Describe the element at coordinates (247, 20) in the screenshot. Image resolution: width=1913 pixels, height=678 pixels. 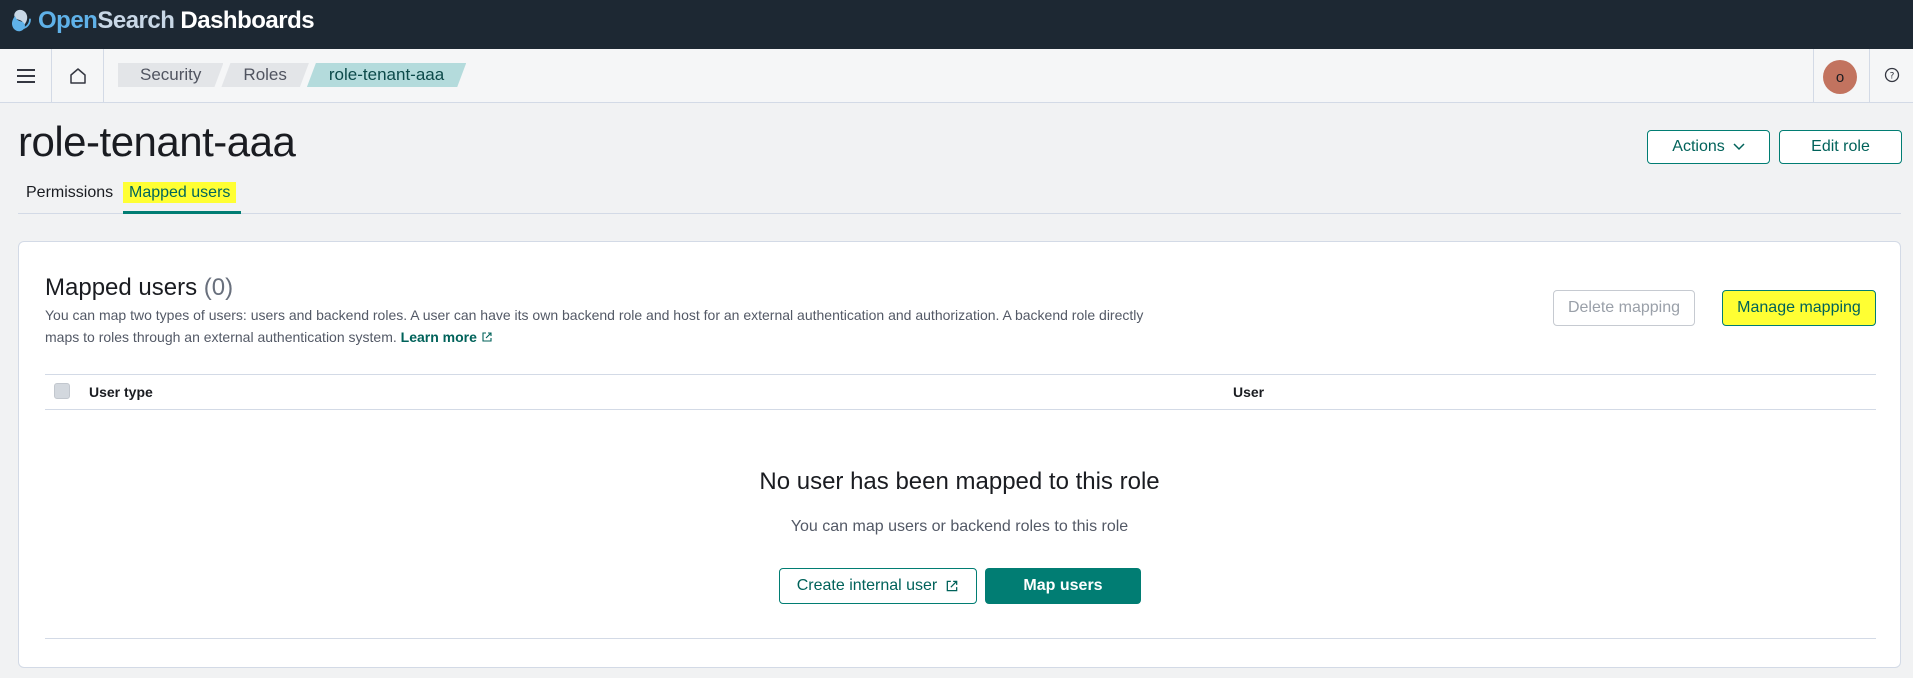
I see `logo-text-dashboards: Dashboards` at that location.